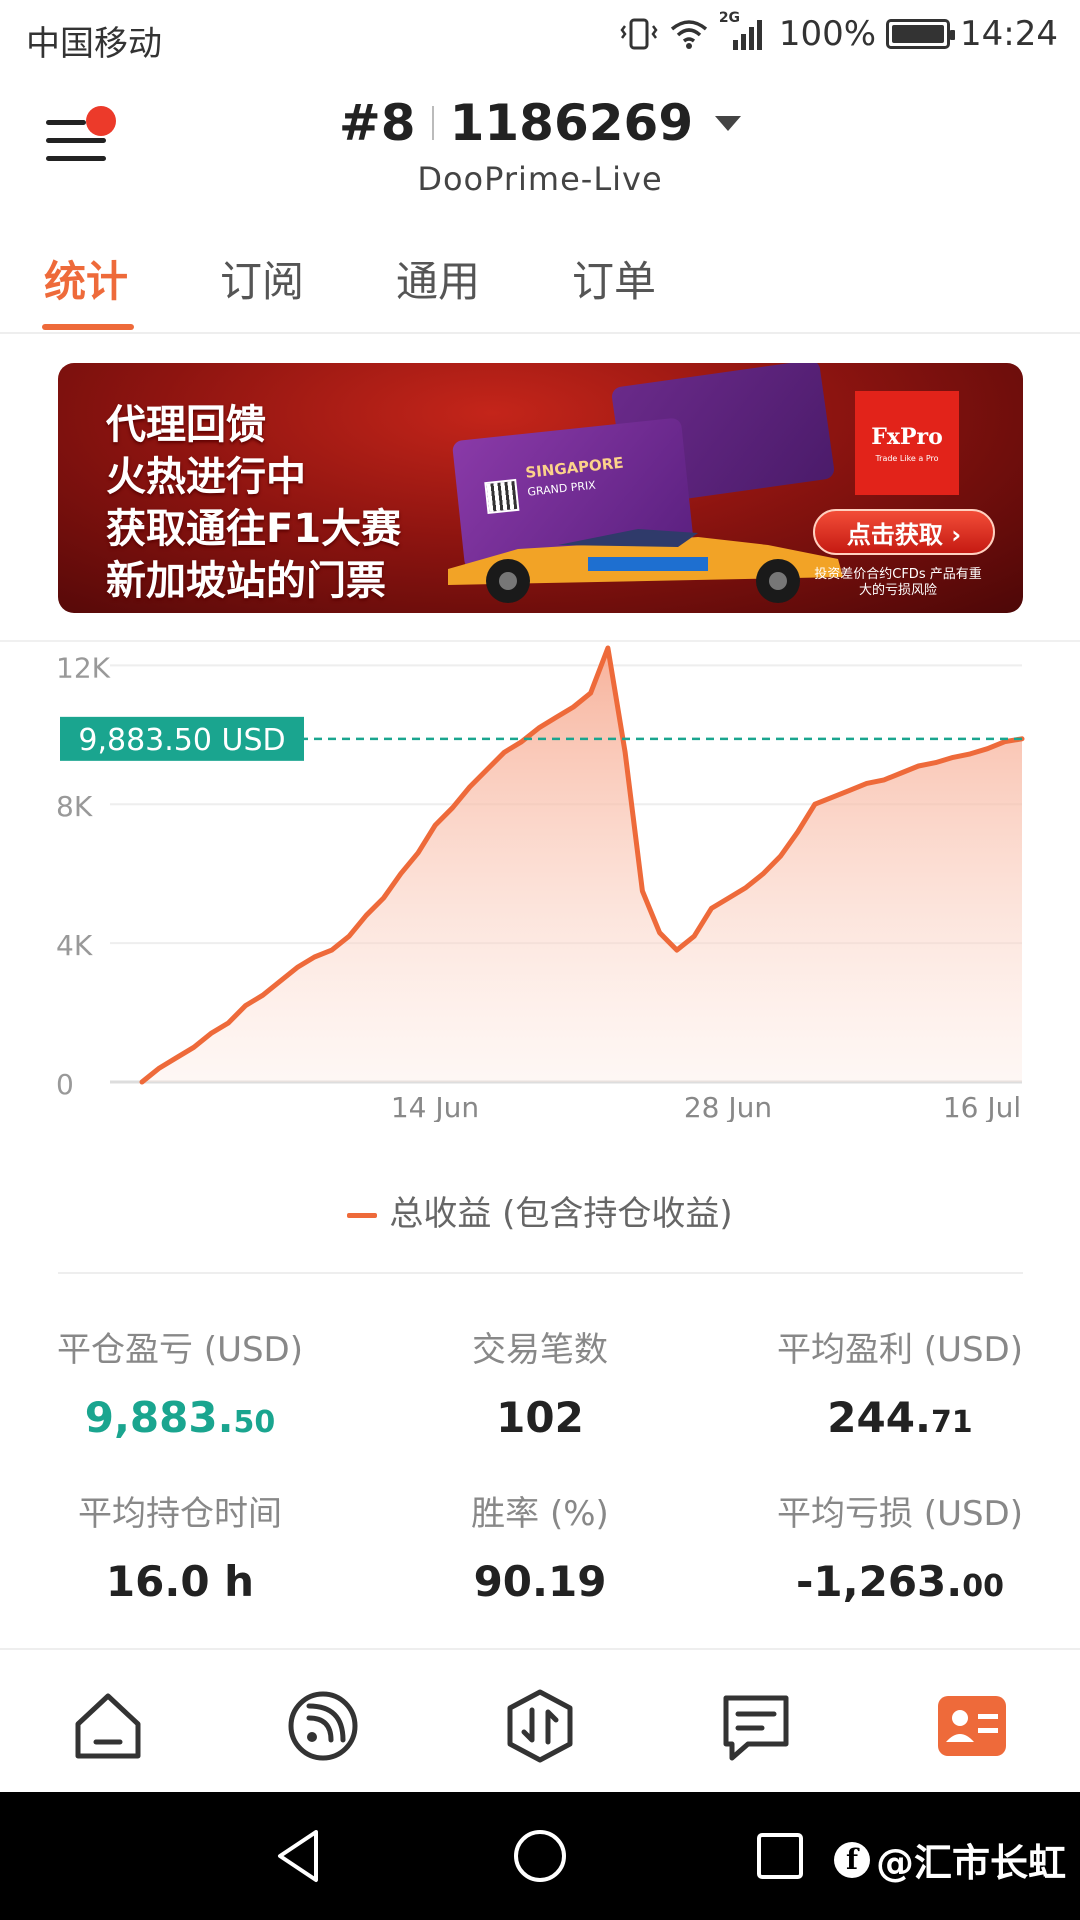 The width and height of the screenshot is (1080, 1920). I want to click on carrier-label: 中国移动, so click(94, 44).